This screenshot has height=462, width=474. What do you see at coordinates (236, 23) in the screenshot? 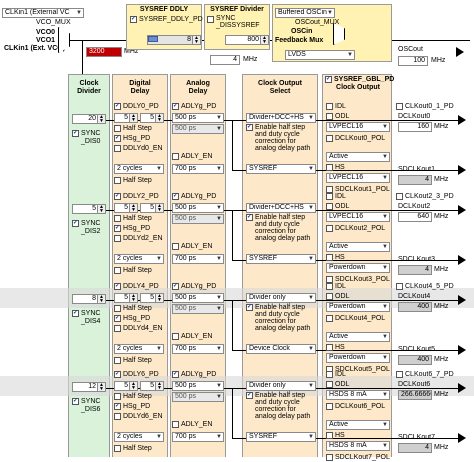
I see `sync-dissysref-checkbox: SYNC _DISSYSREF` at bounding box center [236, 23].